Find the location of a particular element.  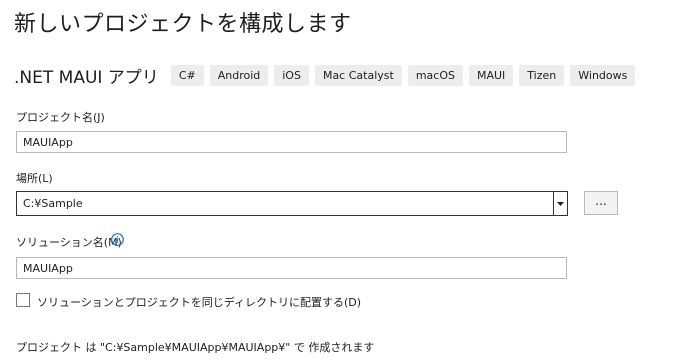

tag-ios: iOS is located at coordinates (291, 75).